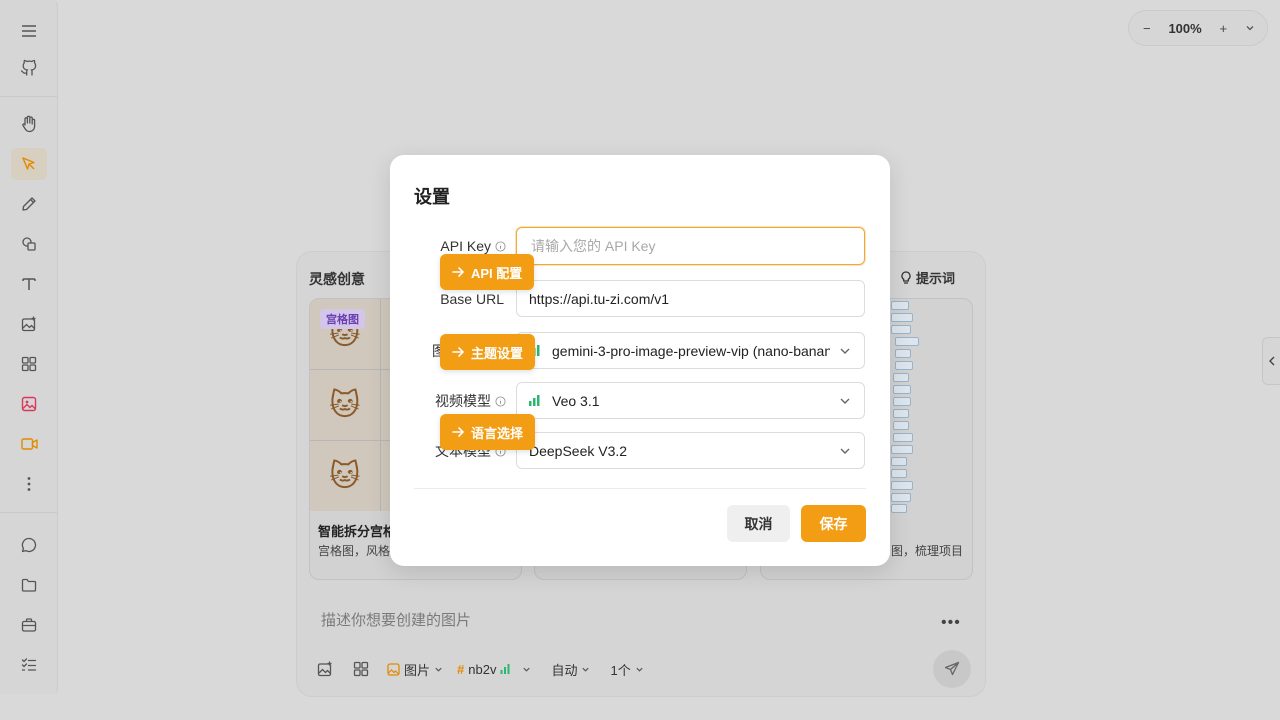 Image resolution: width=1280 pixels, height=720 pixels. What do you see at coordinates (461, 669) in the screenshot?
I see `hash-icon: #` at bounding box center [461, 669].